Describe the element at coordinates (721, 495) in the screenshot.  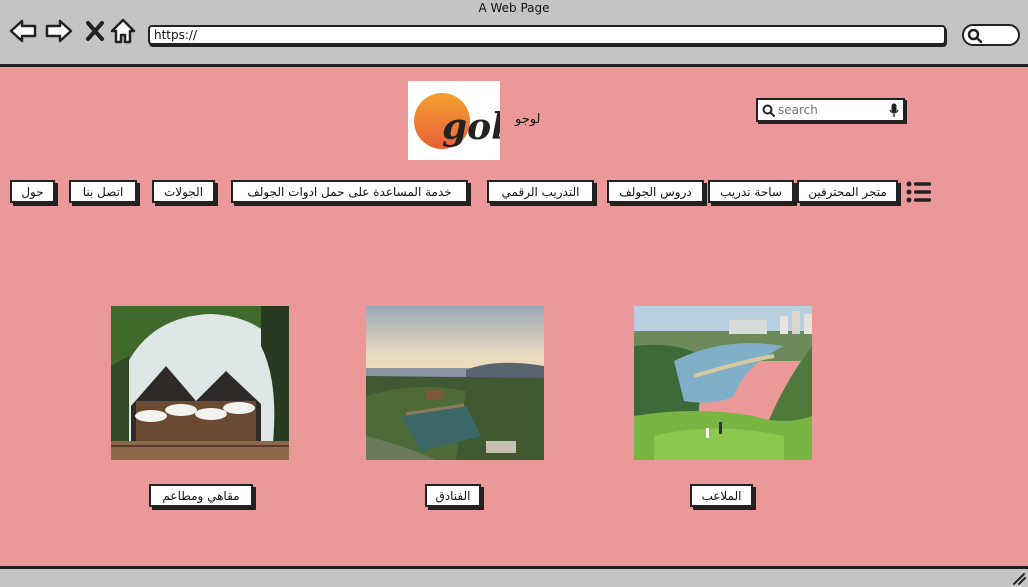
I see `courses-button: الملاعب` at that location.